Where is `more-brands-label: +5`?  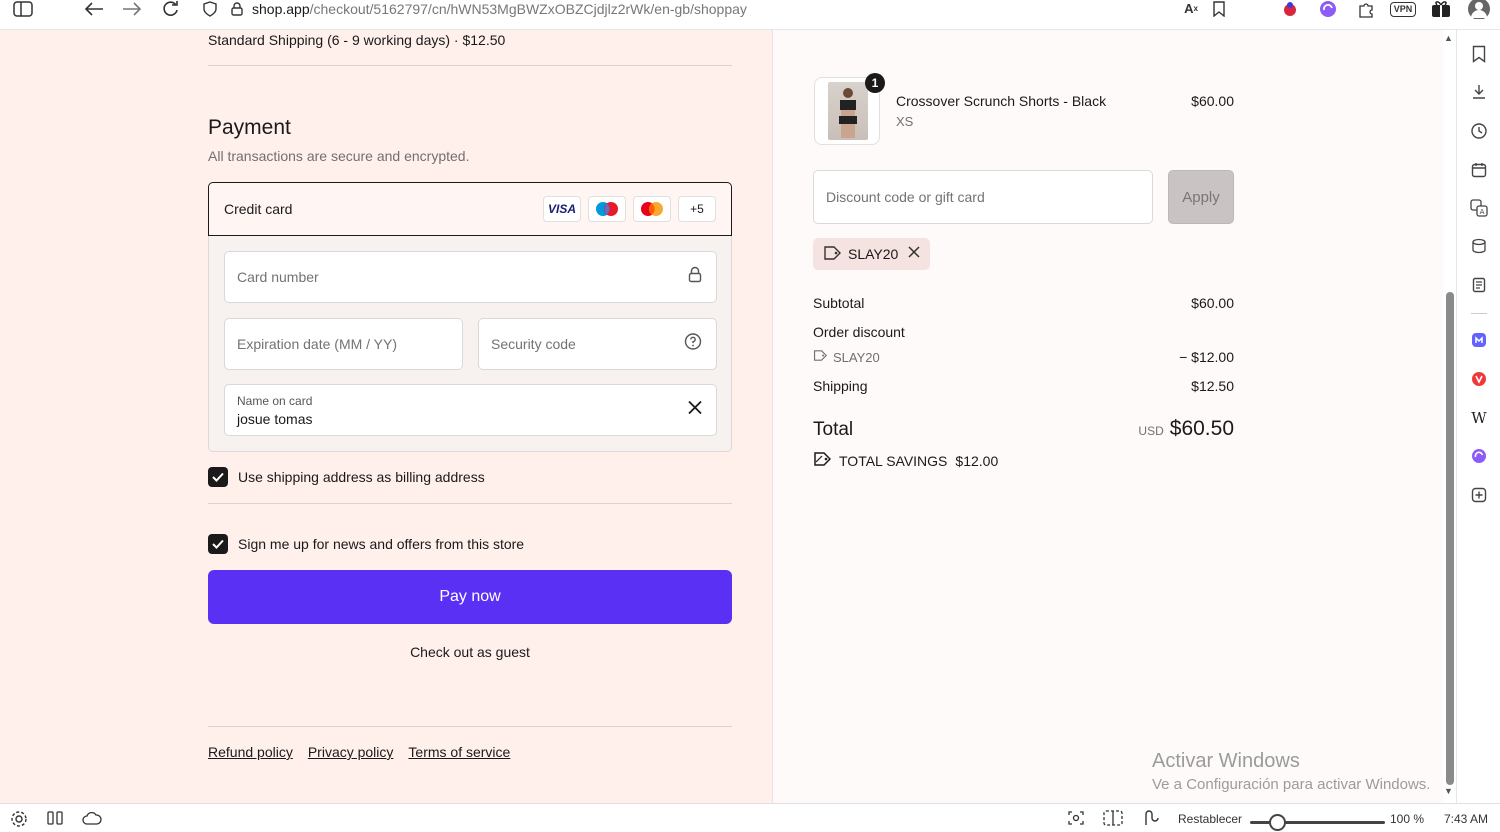
more-brands-label: +5 is located at coordinates (697, 209).